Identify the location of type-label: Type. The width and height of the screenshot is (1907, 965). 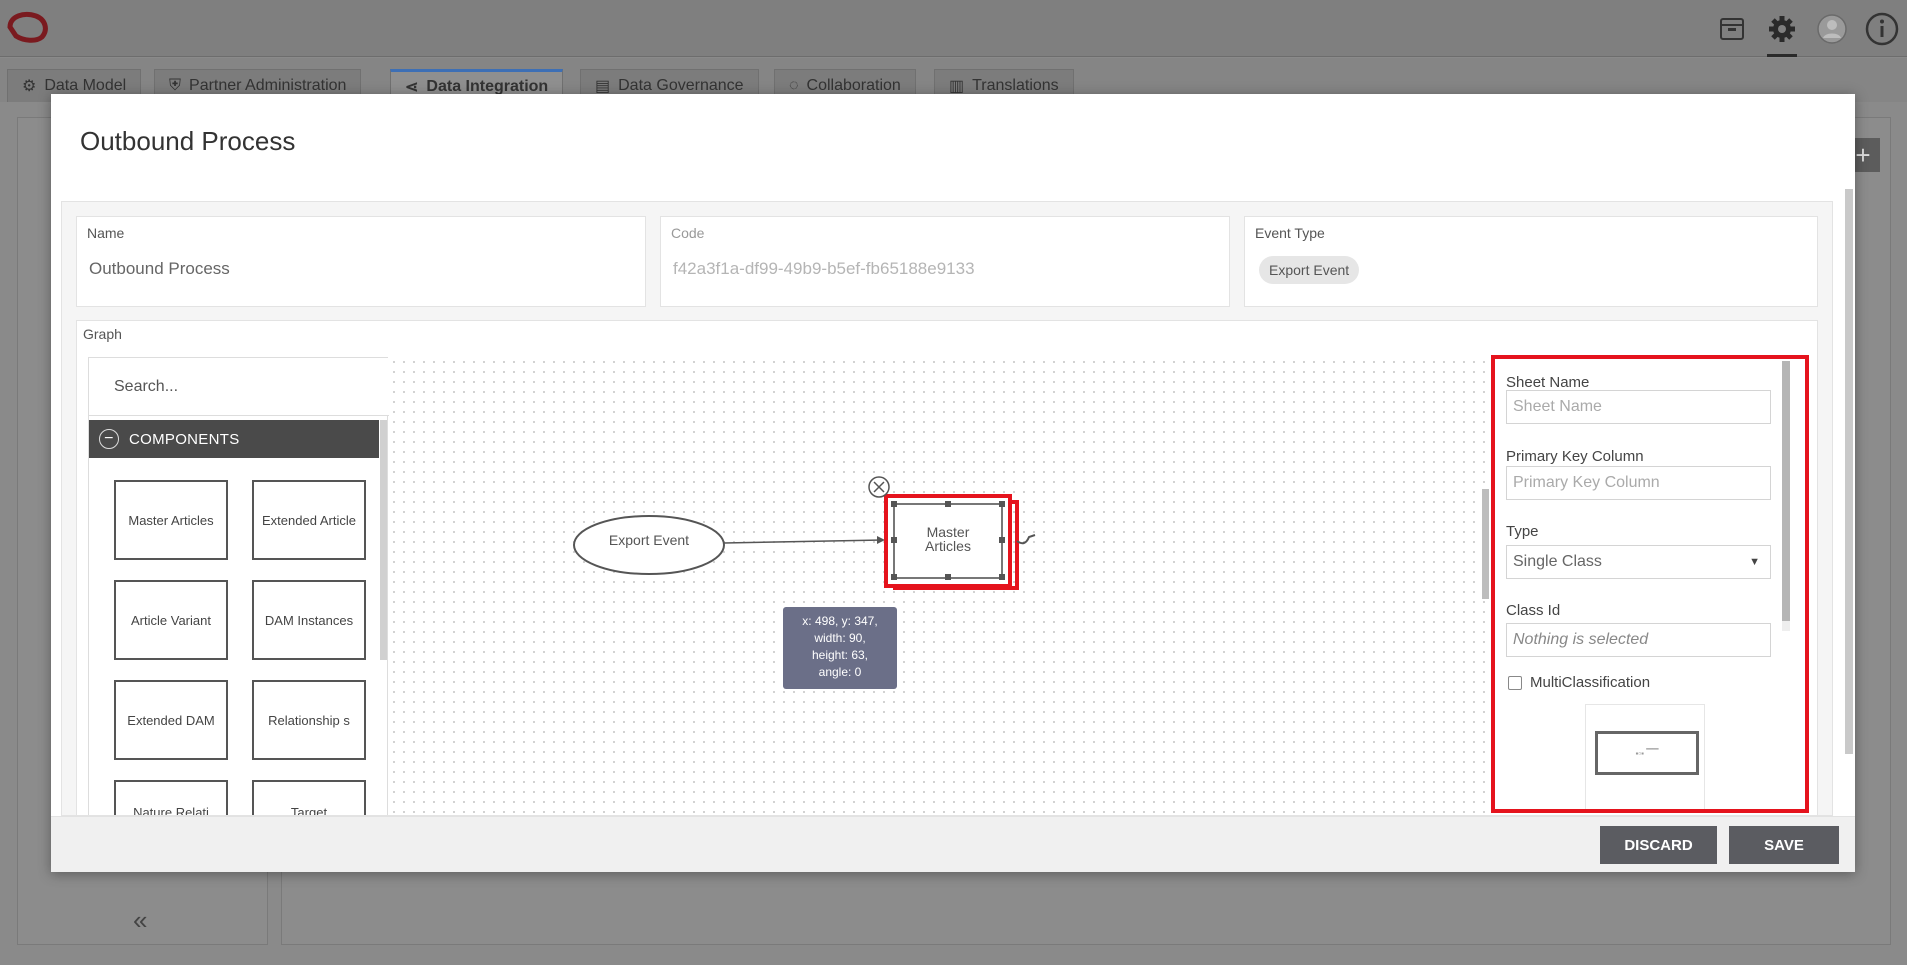
(1522, 531).